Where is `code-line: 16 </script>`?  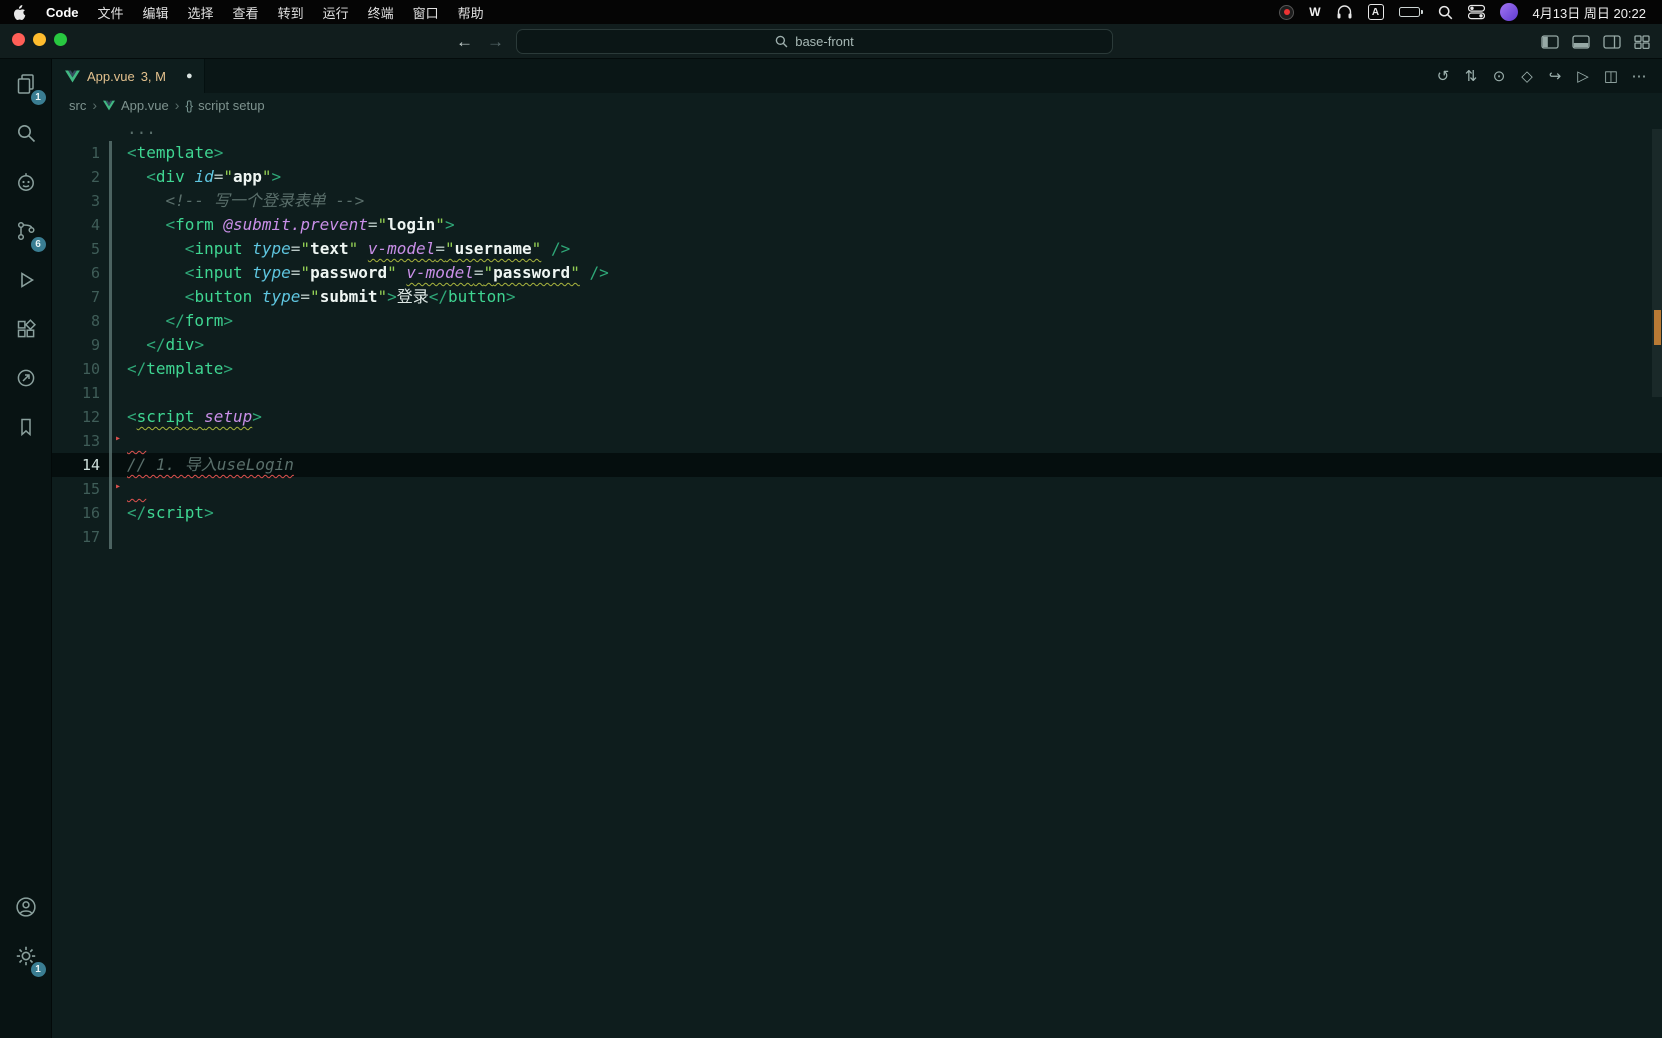
code-line: 16 </script> is located at coordinates (857, 513).